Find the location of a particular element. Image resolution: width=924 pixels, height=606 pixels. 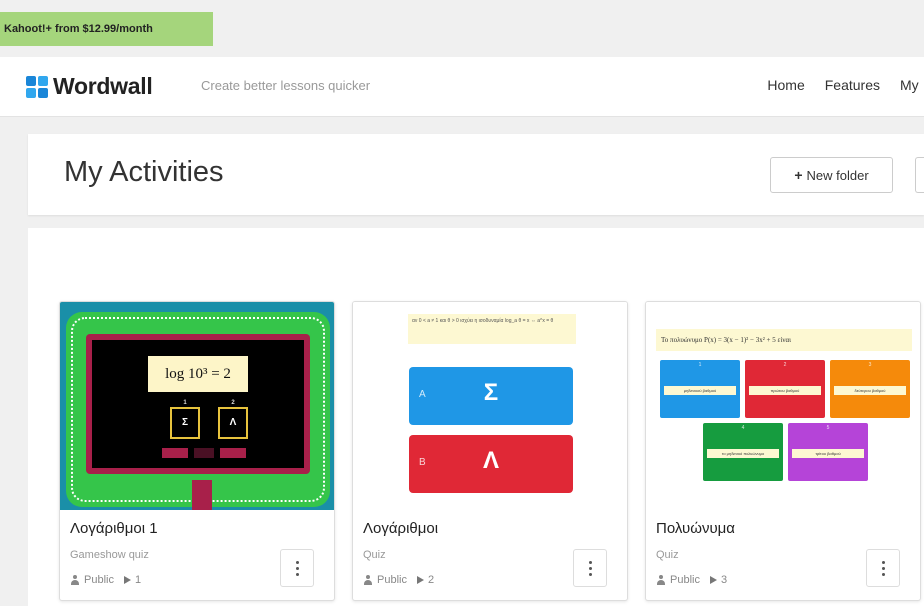

play-count: 1 is located at coordinates (138, 580).